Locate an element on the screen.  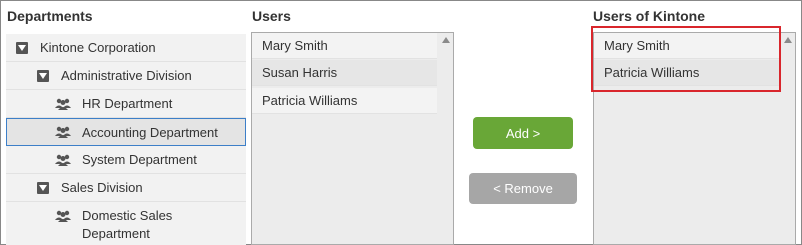
tree-item-label-line2: Department is located at coordinates (116, 233).